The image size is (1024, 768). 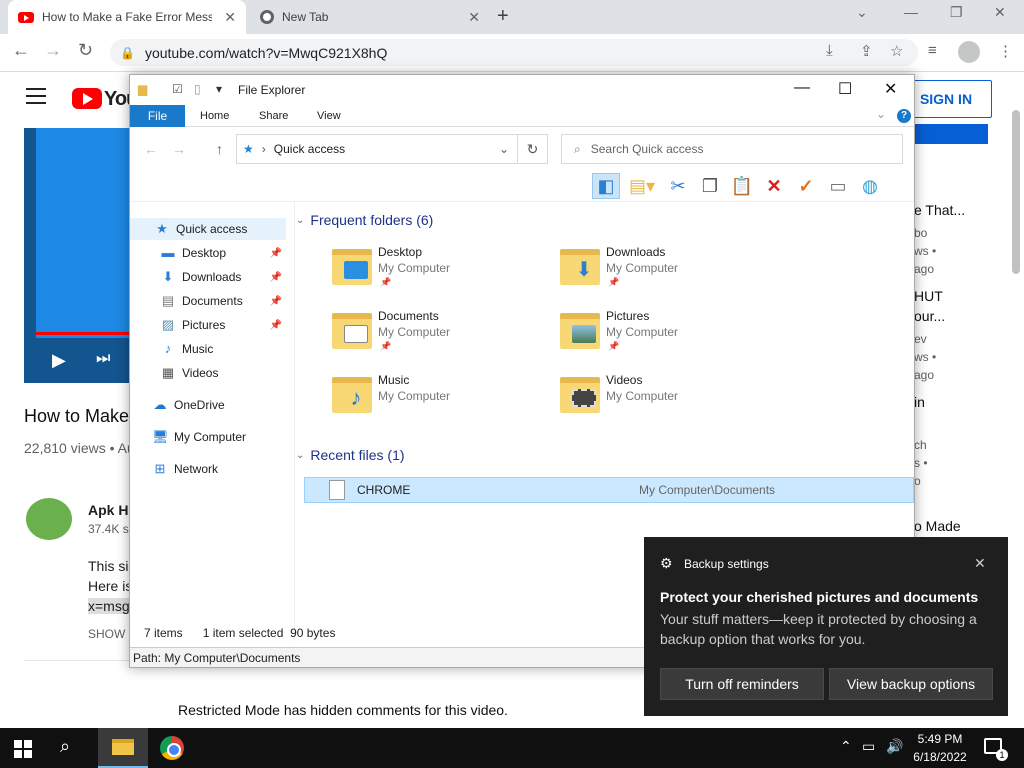 What do you see at coordinates (742, 186) in the screenshot?
I see `paste-icon: 📋` at bounding box center [742, 186].